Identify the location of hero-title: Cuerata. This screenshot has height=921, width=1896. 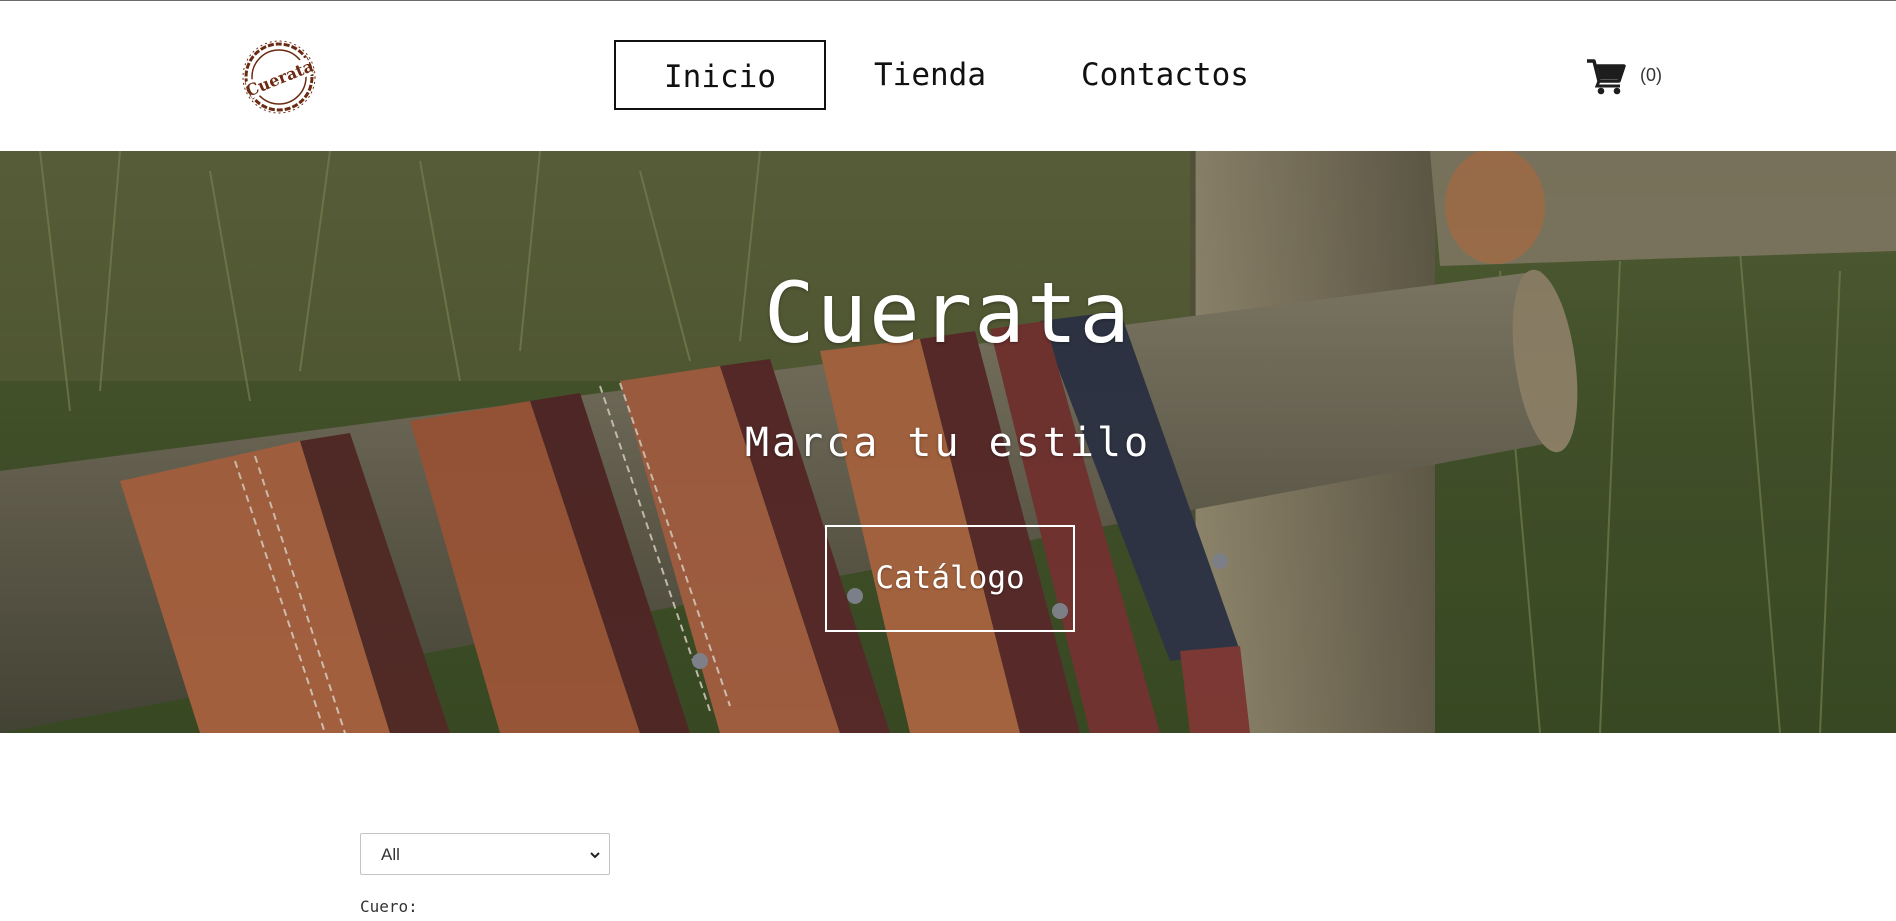
(947, 313).